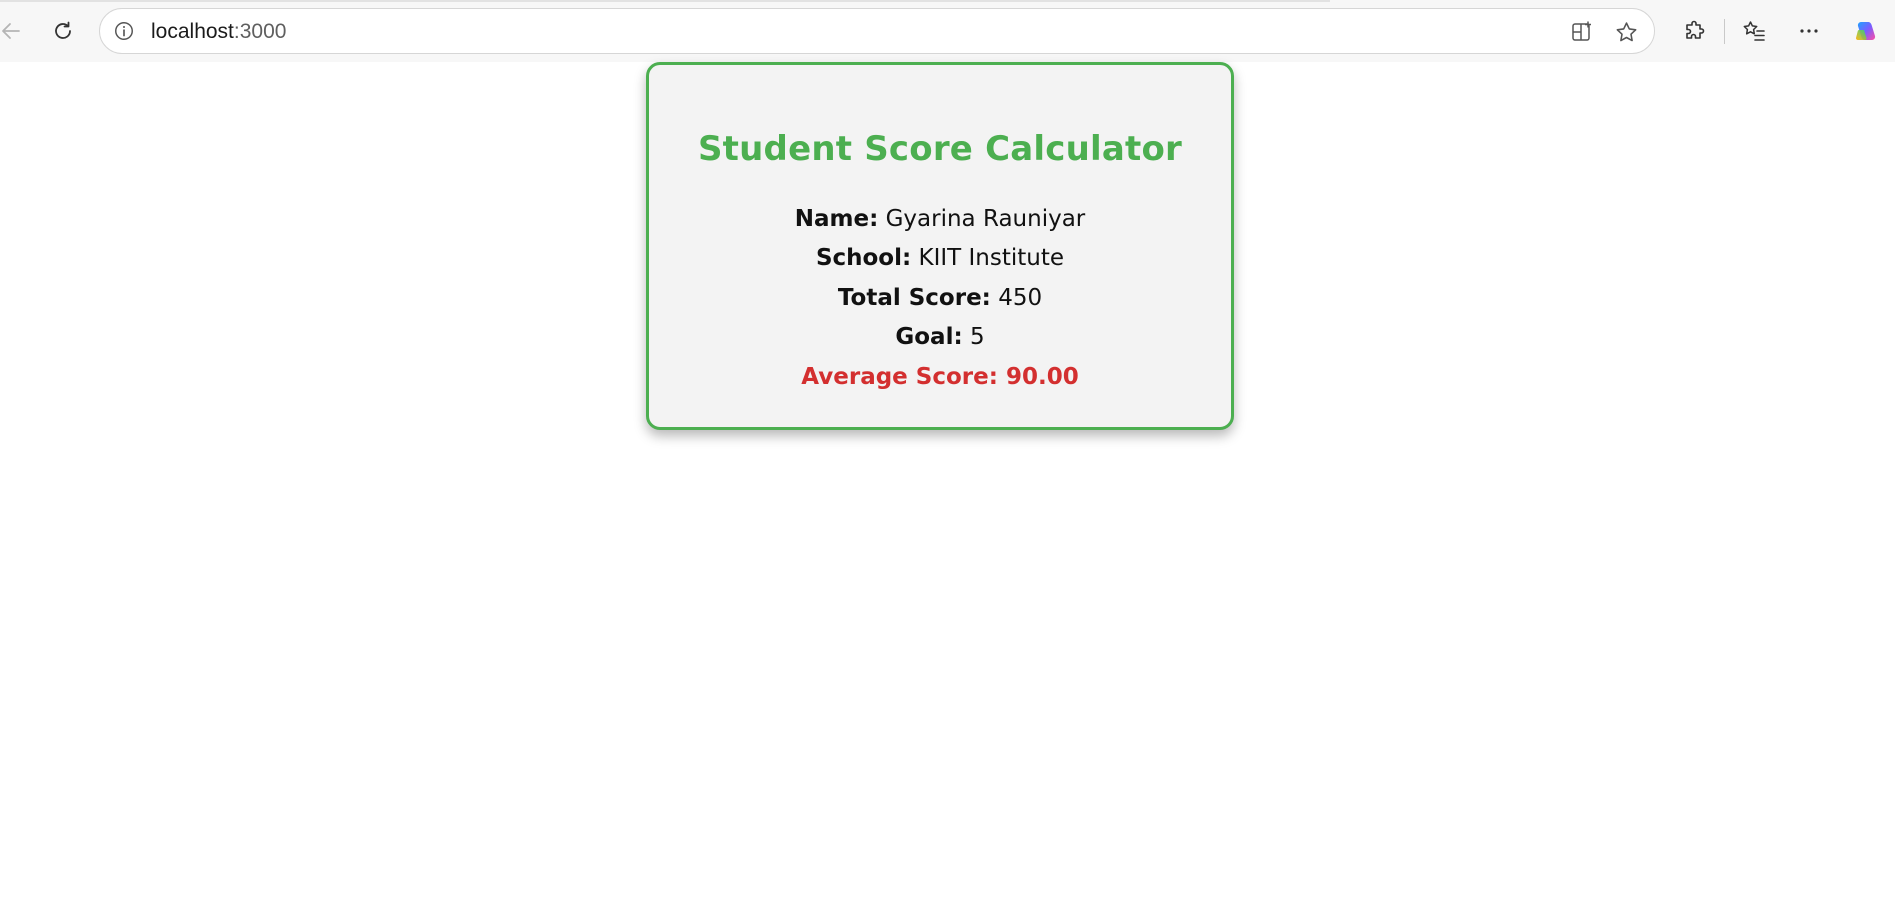 The height and width of the screenshot is (913, 1895). I want to click on copilot-button, so click(1865, 31).